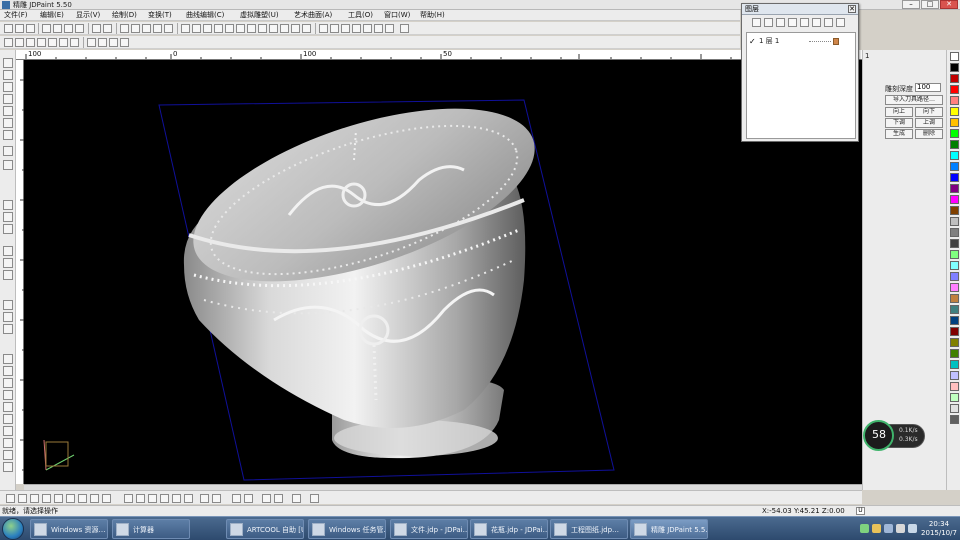  Describe the element at coordinates (356, 28) in the screenshot. I see `measure-icon` at that location.